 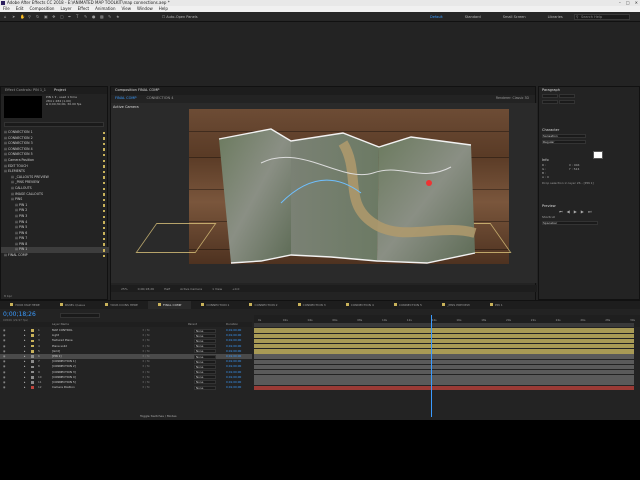 I want to click on layer-duration: 0;01;00;00, so click(x=233, y=387).